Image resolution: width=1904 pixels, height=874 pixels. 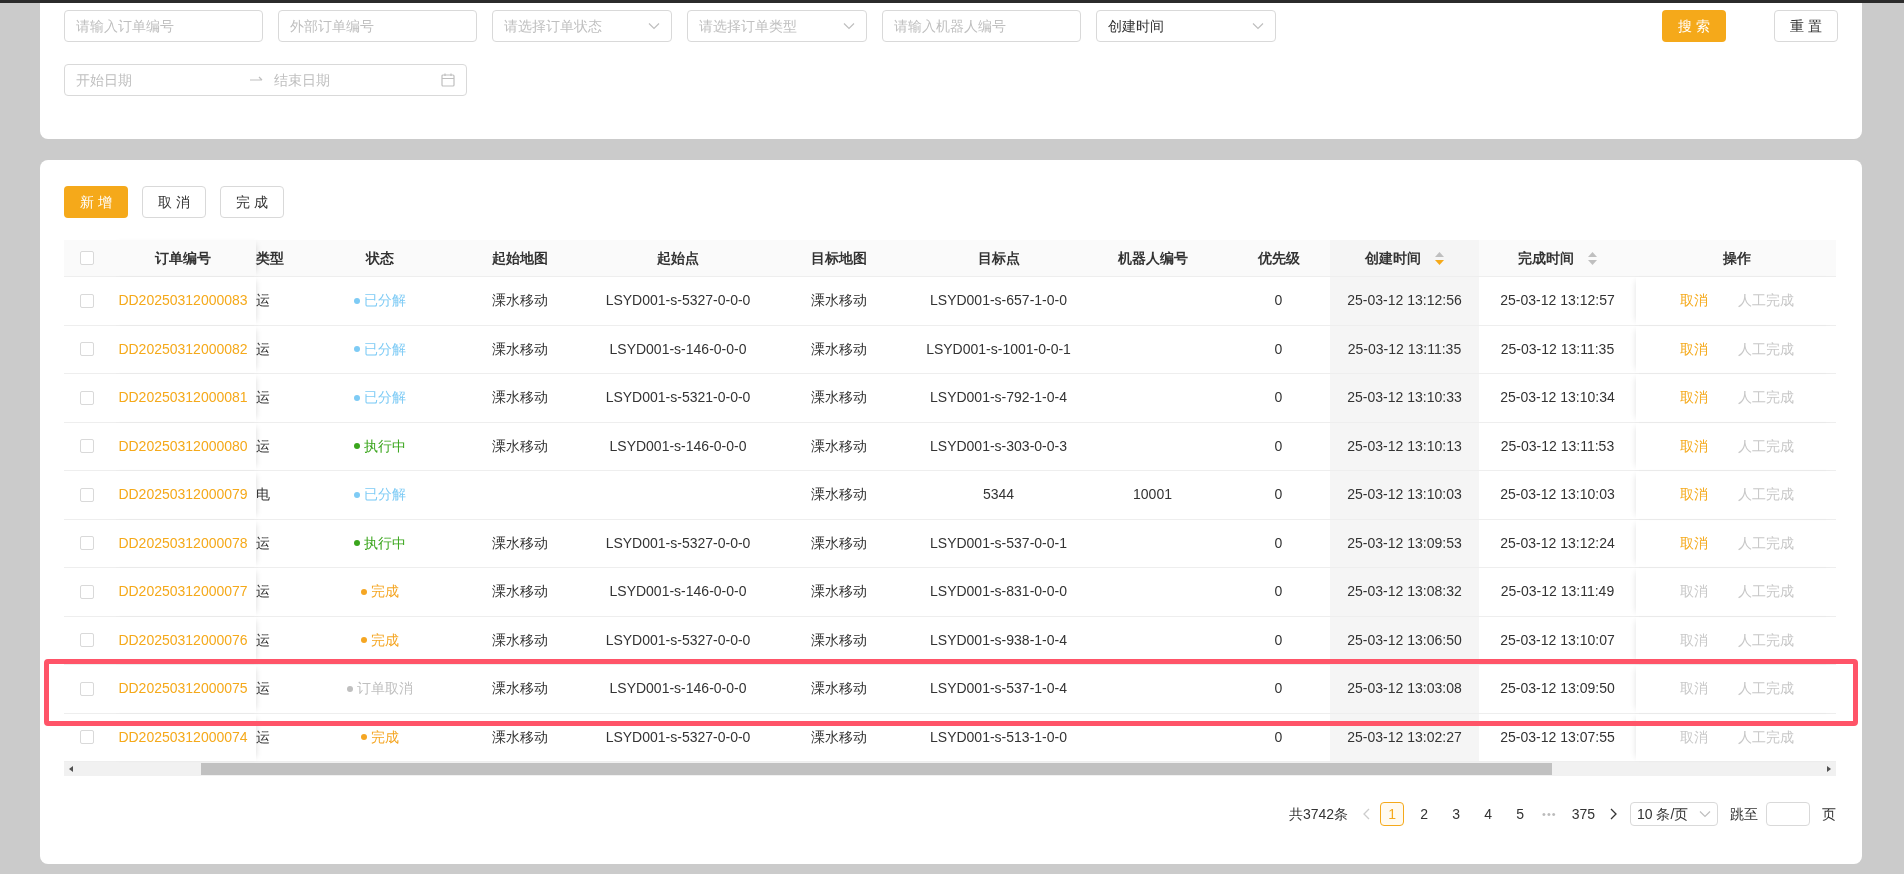 I want to click on order-link: DD20250312000077, so click(x=183, y=592).